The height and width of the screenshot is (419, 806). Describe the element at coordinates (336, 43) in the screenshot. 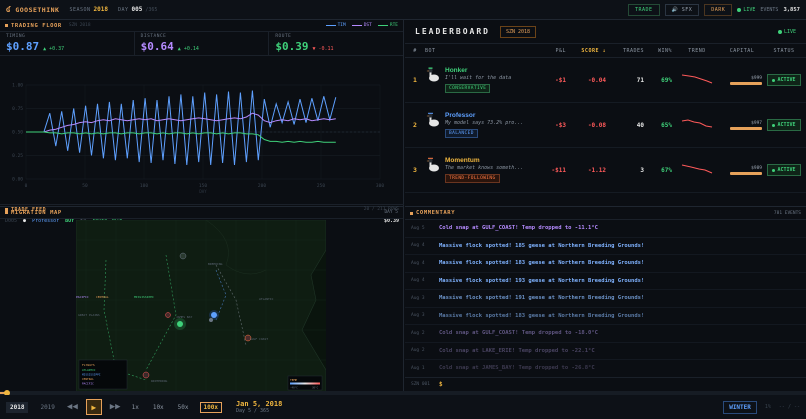

I see `metric-route: ROUTE $0.39 ▼ -0.11` at that location.